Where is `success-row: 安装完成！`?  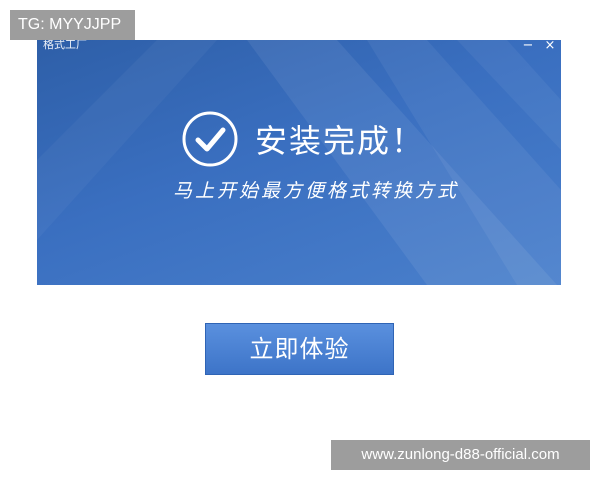
success-row: 安装完成！ is located at coordinates (303, 139).